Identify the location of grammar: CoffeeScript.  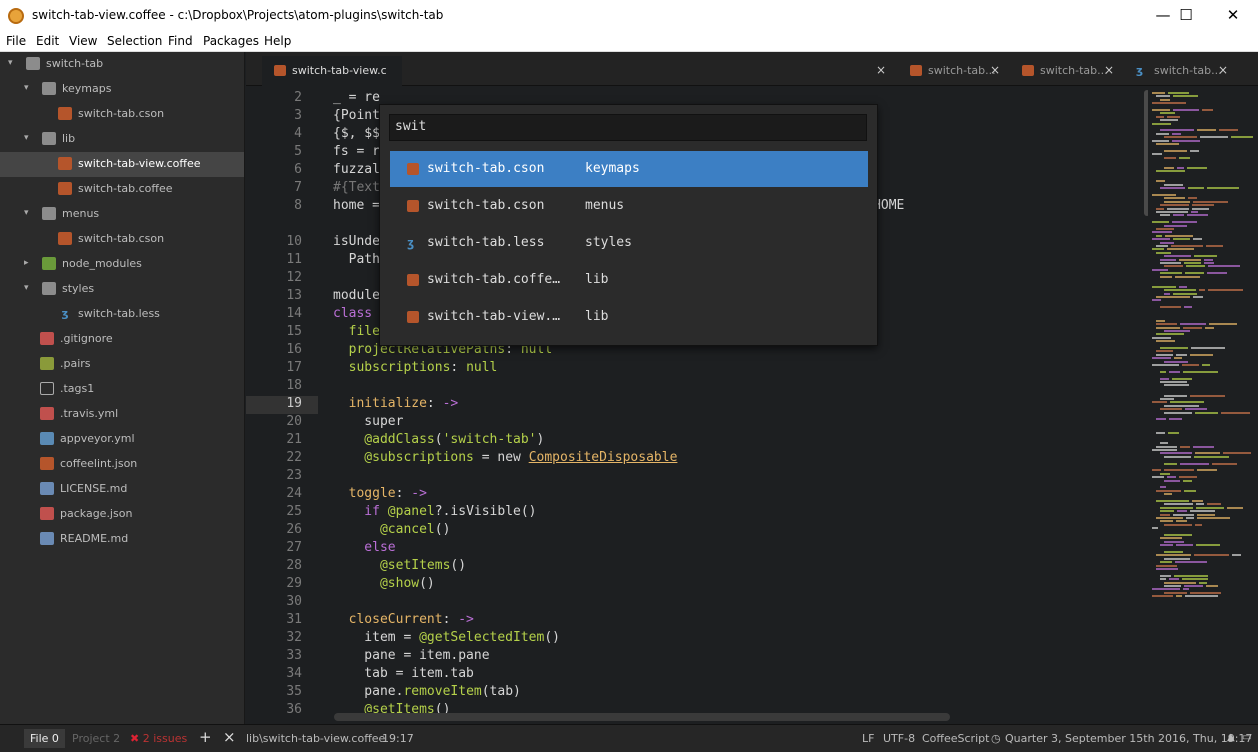
(955, 738).